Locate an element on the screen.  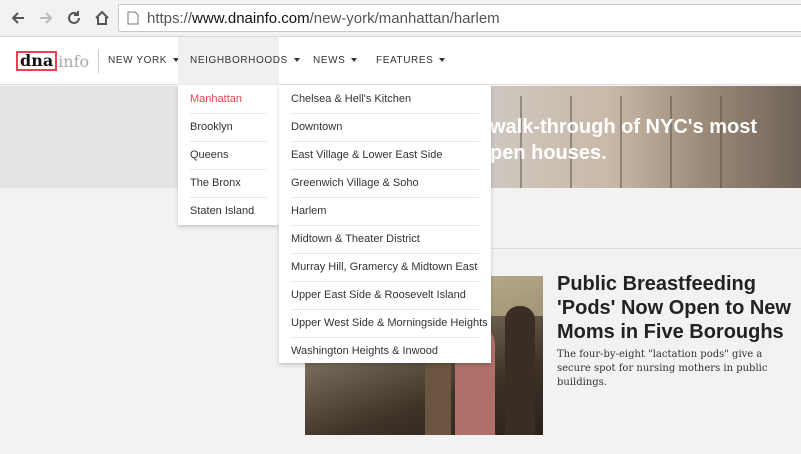
neighborhood-item: Washington Heights & Inwood is located at coordinates (364, 351).